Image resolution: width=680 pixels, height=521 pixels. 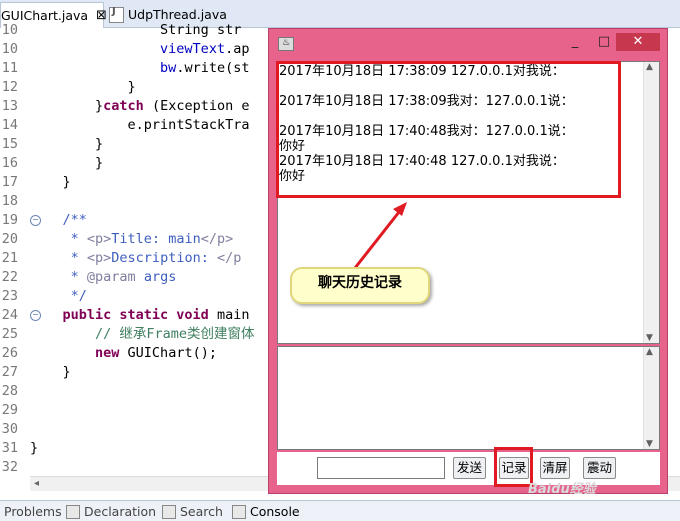 I want to click on history-callout: 聊天历史记录, so click(x=360, y=285).